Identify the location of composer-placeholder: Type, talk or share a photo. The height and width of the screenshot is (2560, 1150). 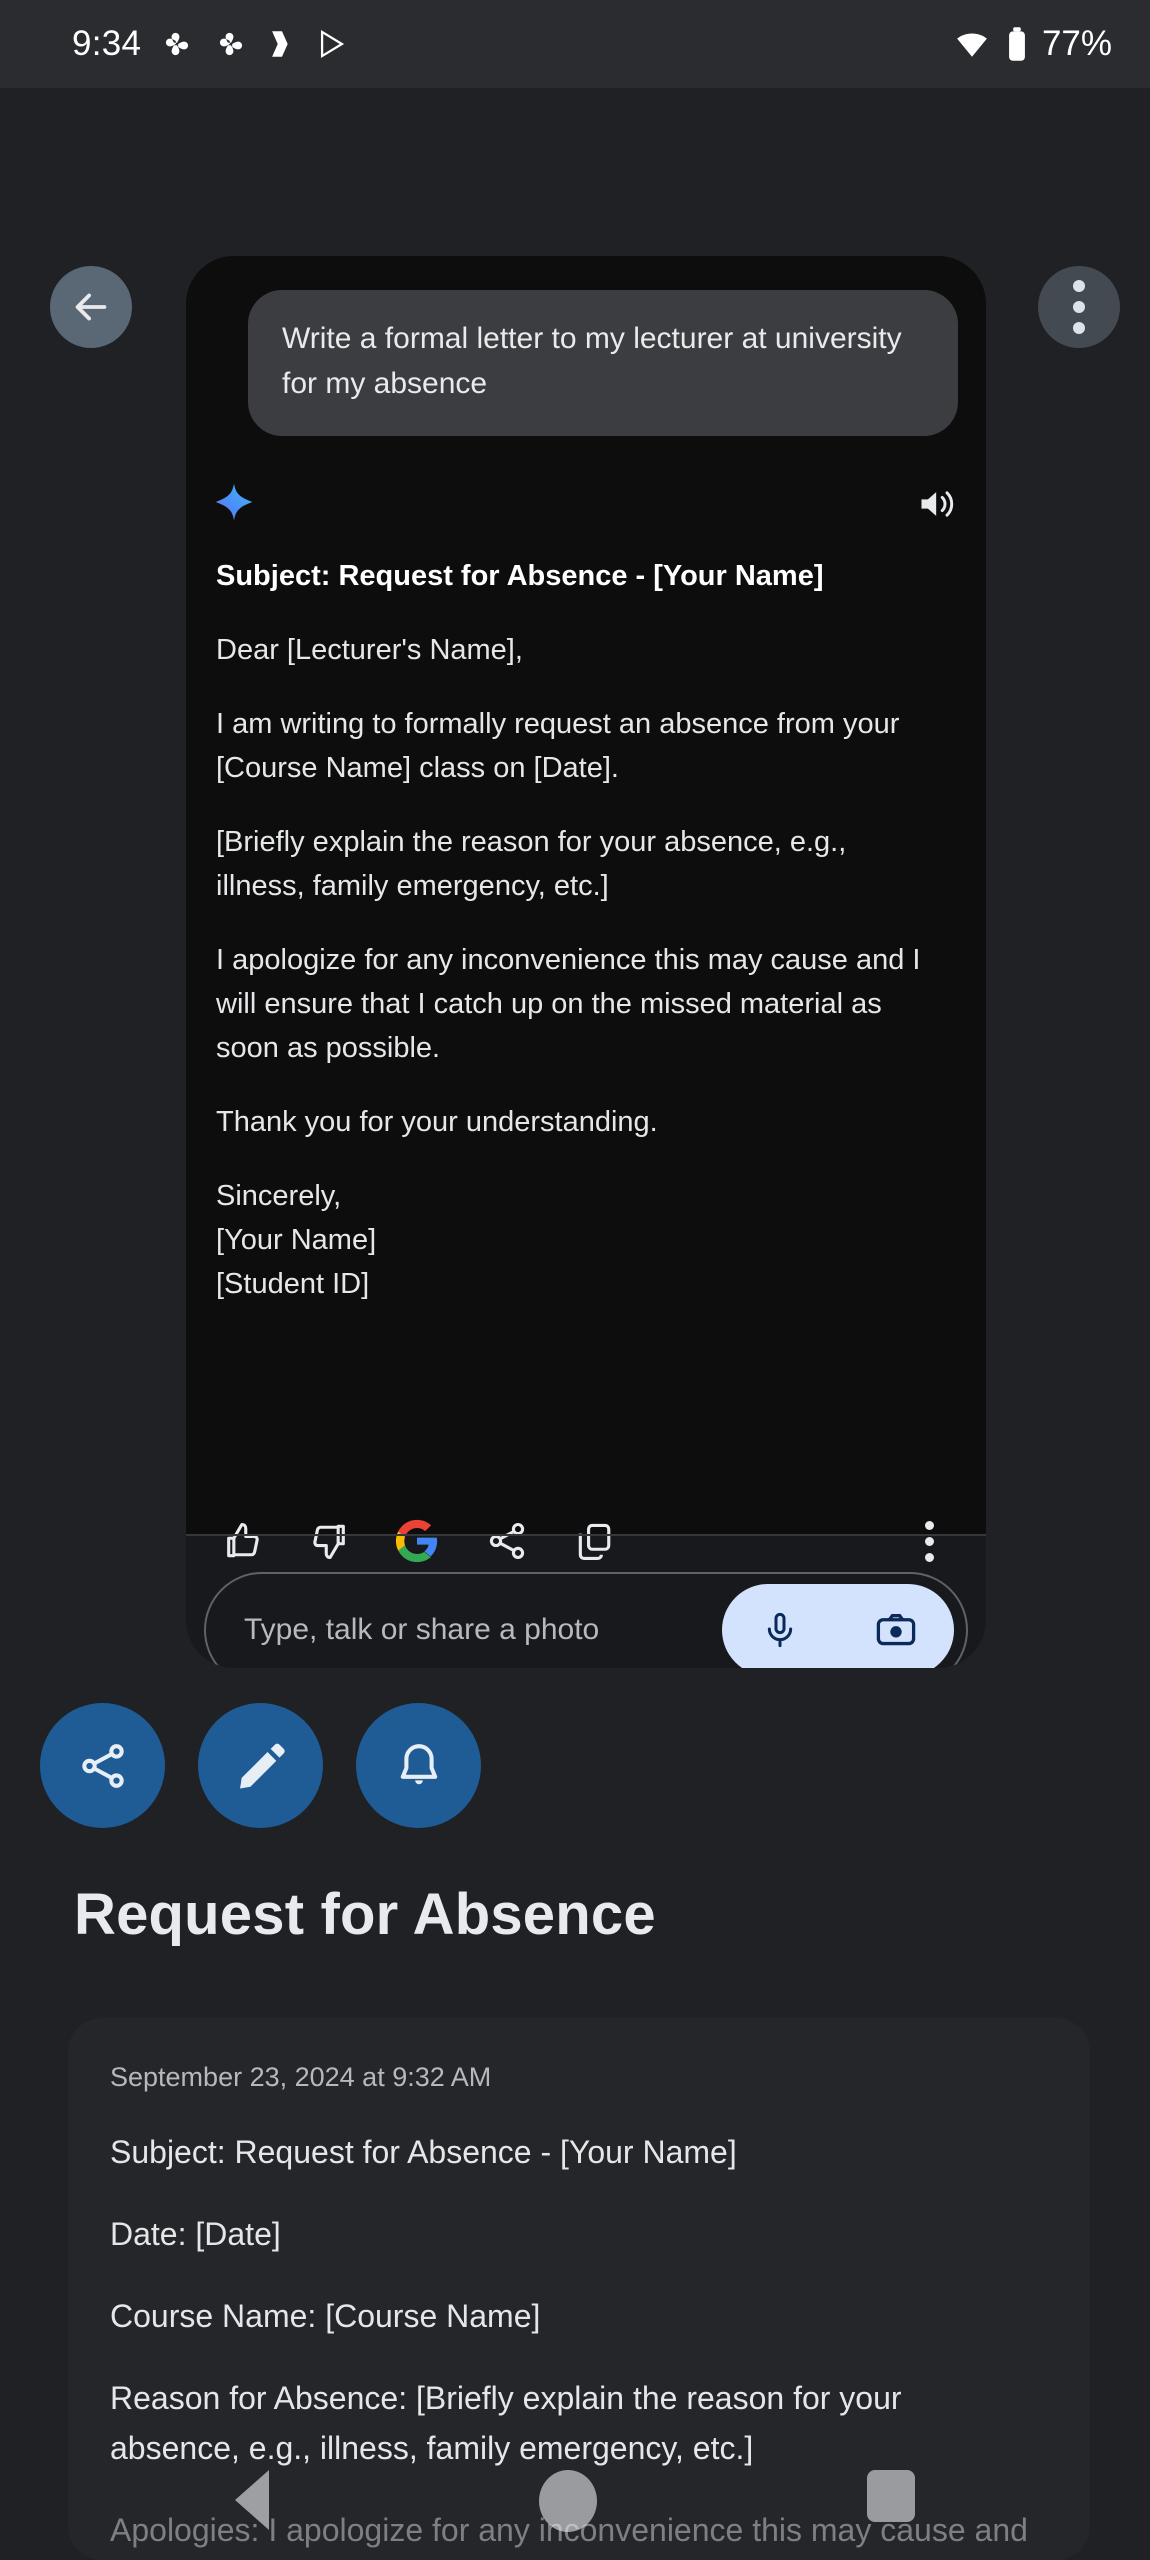
(483, 1630).